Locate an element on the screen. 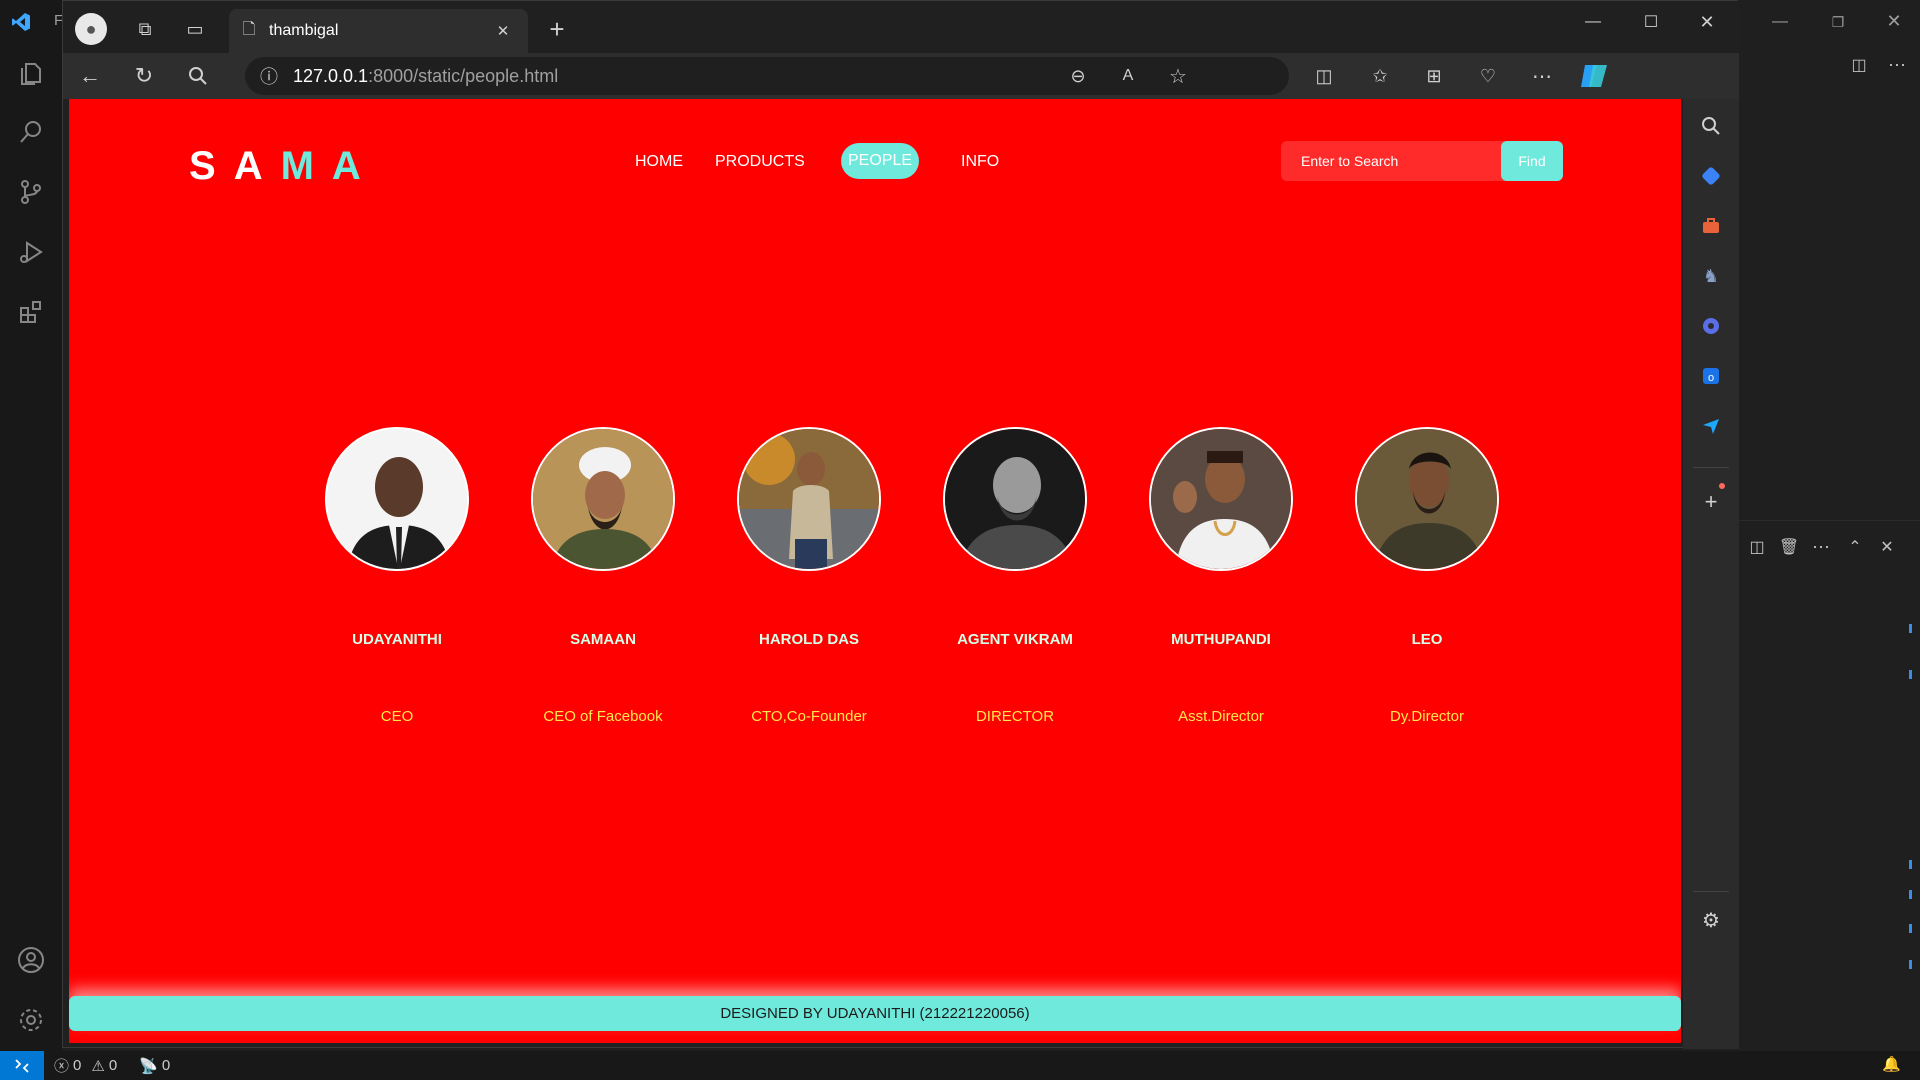 This screenshot has height=1080, width=1920. sidebar-search-icon is located at coordinates (1711, 126).